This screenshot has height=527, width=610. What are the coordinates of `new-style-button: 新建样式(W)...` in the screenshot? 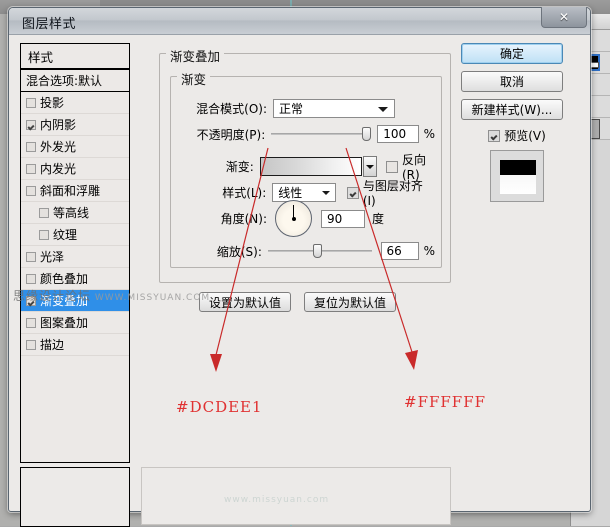 It's located at (512, 109).